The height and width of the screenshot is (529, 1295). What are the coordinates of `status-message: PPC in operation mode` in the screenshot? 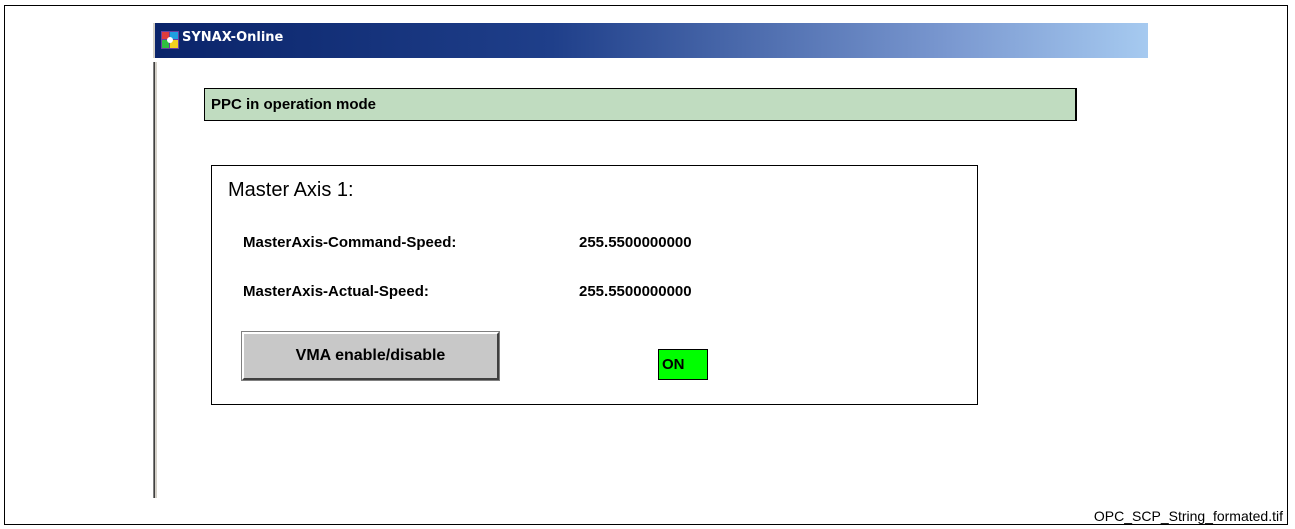 It's located at (294, 104).